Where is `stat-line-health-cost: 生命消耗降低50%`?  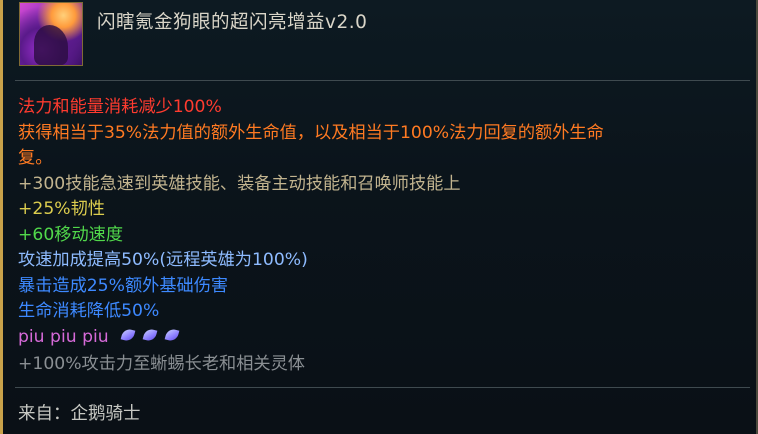 stat-line-health-cost: 生命消耗降低50% is located at coordinates (89, 311).